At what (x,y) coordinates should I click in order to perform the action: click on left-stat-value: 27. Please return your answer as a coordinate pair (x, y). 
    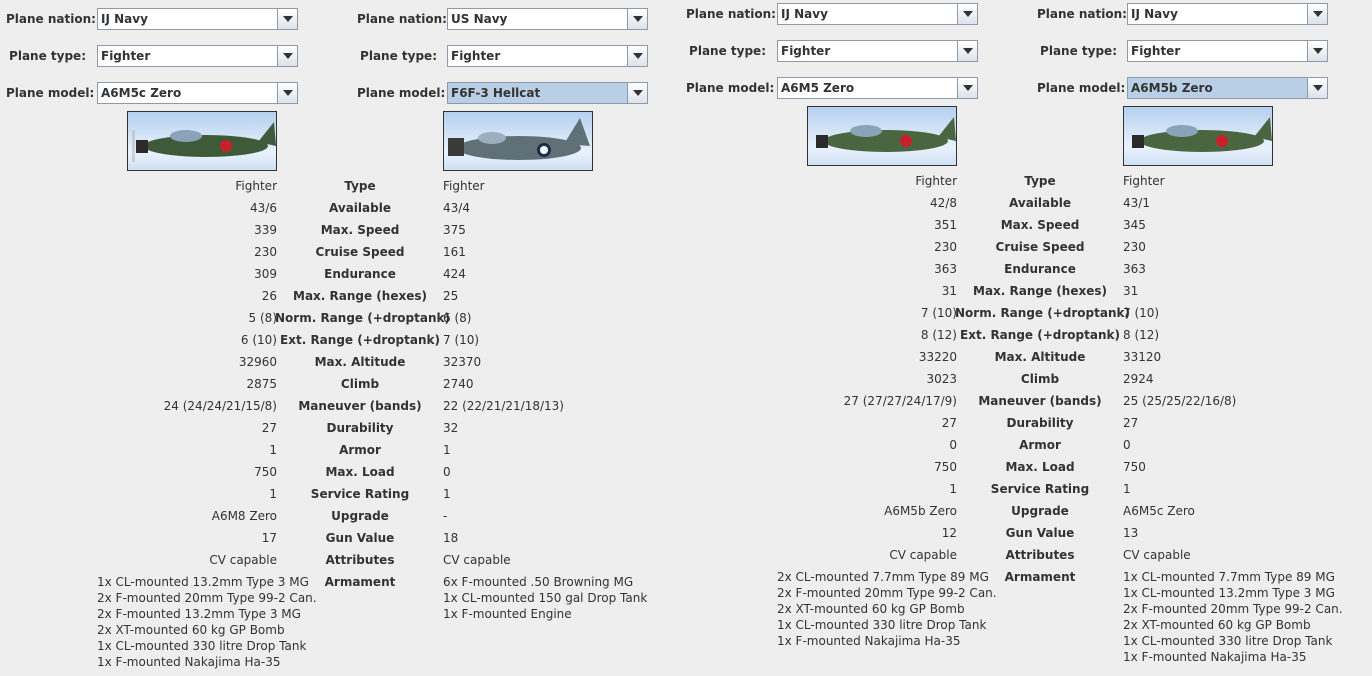
    Looking at the image, I should click on (269, 428).